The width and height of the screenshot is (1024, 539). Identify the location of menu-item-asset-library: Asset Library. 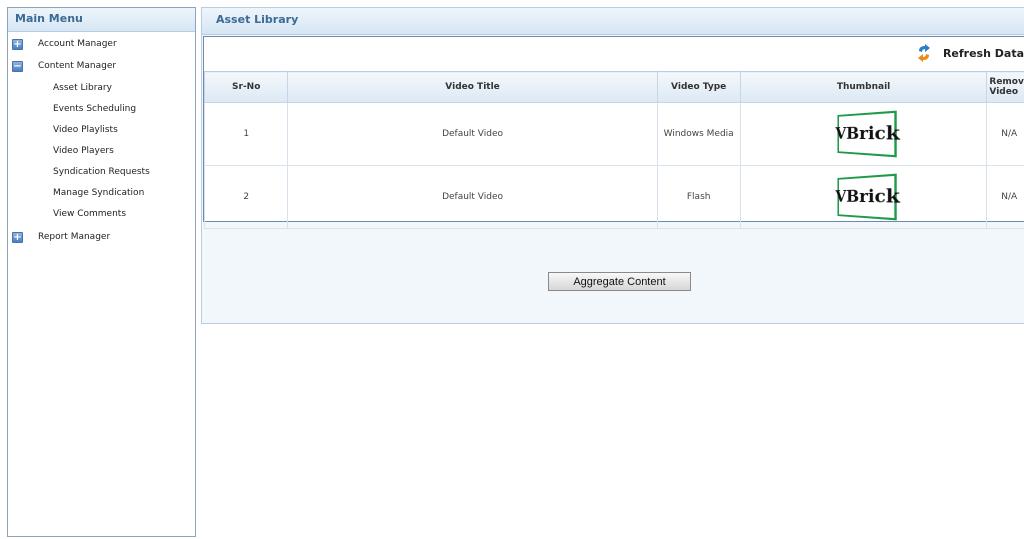
(101, 88).